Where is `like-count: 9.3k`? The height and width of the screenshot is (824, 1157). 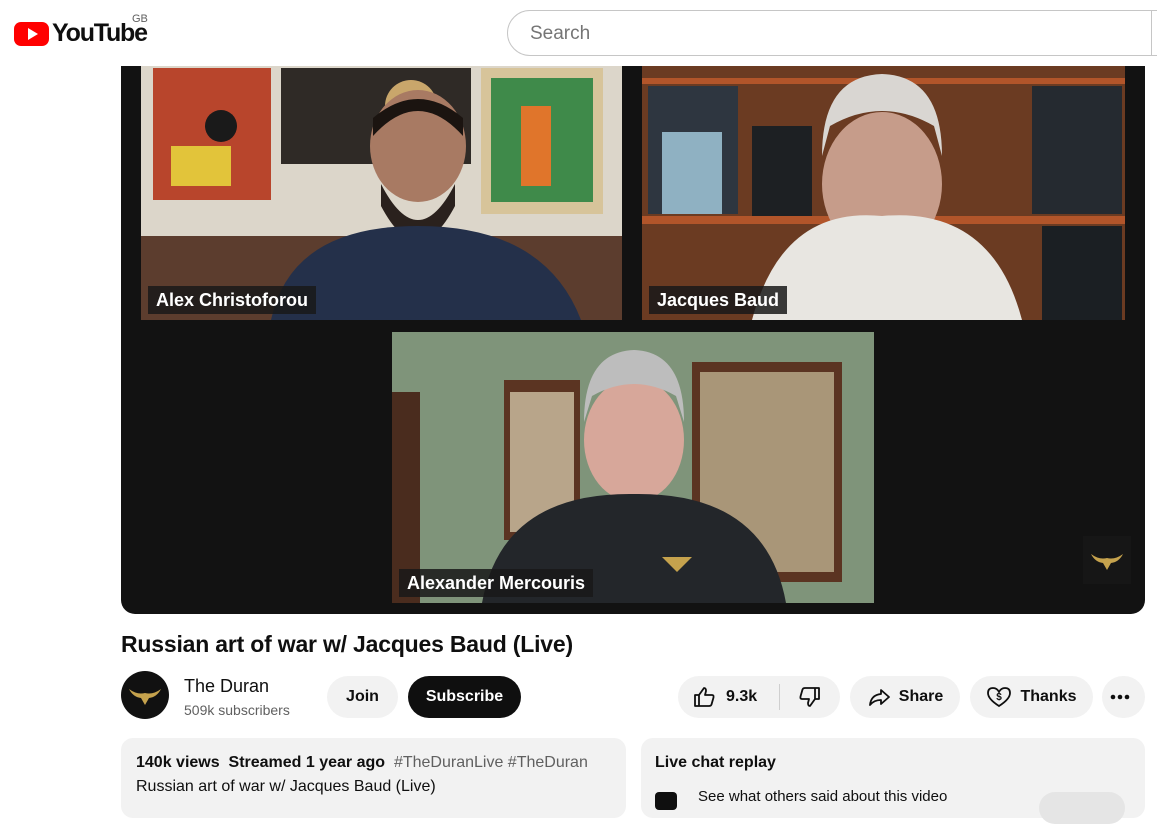 like-count: 9.3k is located at coordinates (742, 696).